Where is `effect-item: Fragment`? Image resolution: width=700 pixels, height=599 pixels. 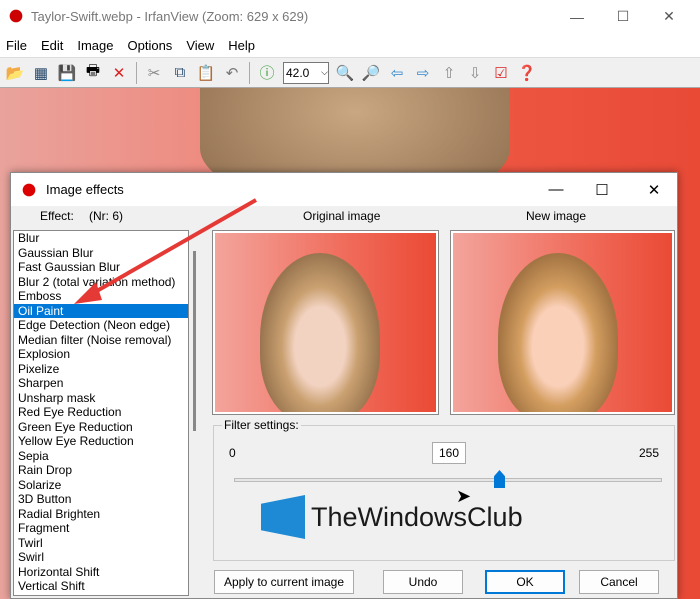 effect-item: Fragment is located at coordinates (101, 528).